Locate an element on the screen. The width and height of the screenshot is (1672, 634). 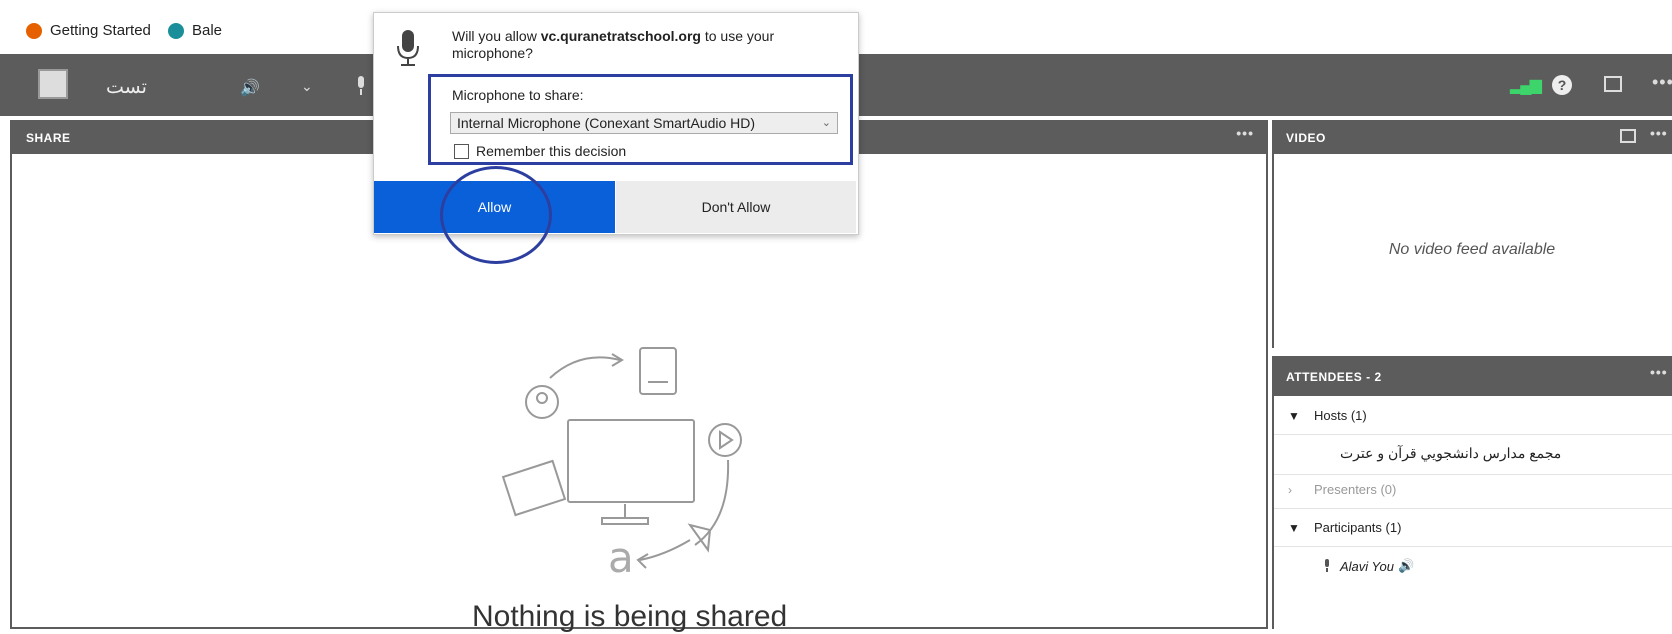
microphone-label: Microphone to share: is located at coordinates (518, 95).